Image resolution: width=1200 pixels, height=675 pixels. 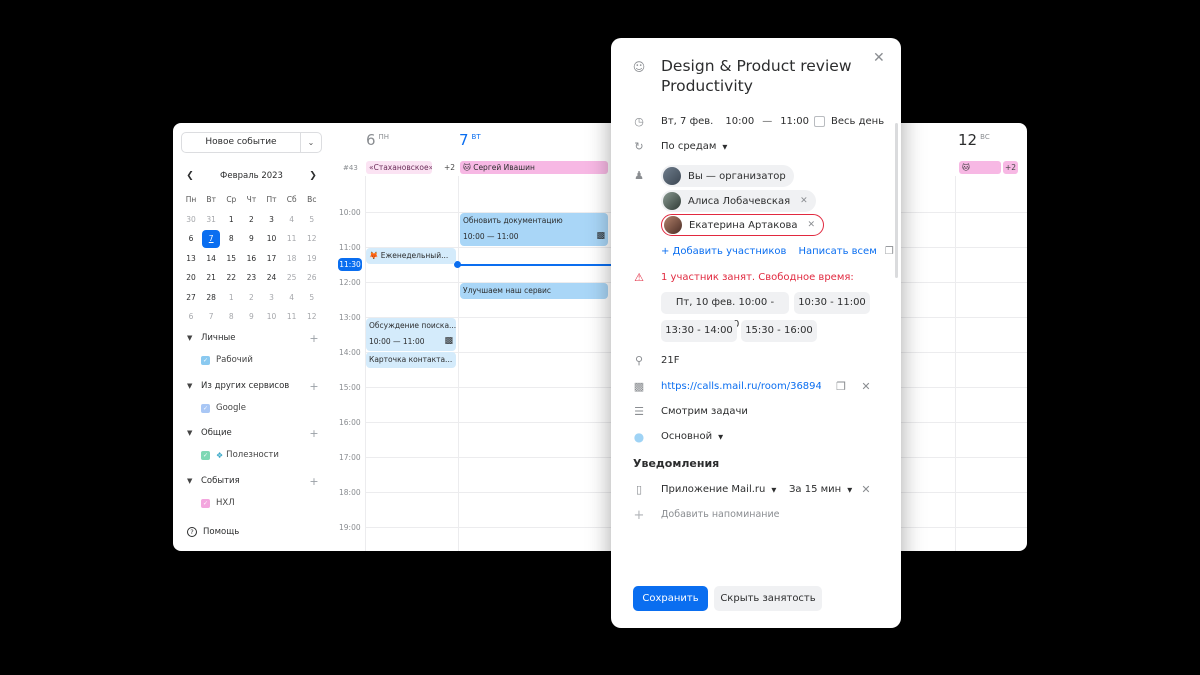 What do you see at coordinates (768, 598) in the screenshot?
I see `hide-busy-button: Скрыть занятость` at bounding box center [768, 598].